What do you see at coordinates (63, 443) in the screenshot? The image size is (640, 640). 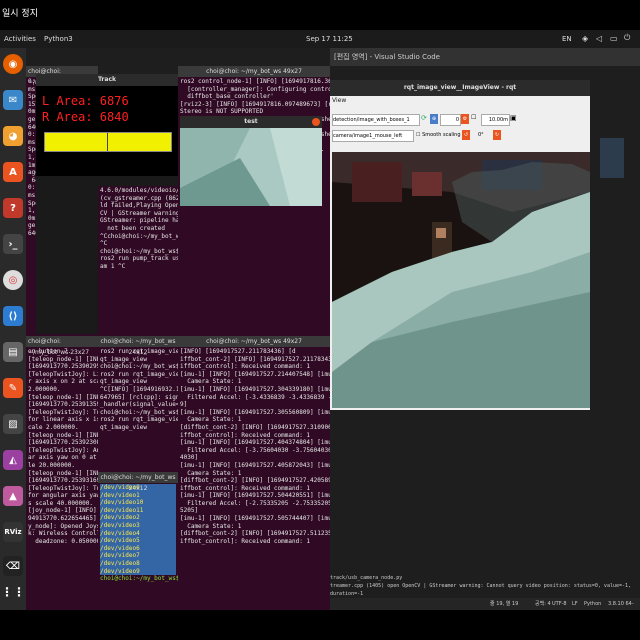 I see `terminal-line: [1694913770.253923088]` at bounding box center [63, 443].